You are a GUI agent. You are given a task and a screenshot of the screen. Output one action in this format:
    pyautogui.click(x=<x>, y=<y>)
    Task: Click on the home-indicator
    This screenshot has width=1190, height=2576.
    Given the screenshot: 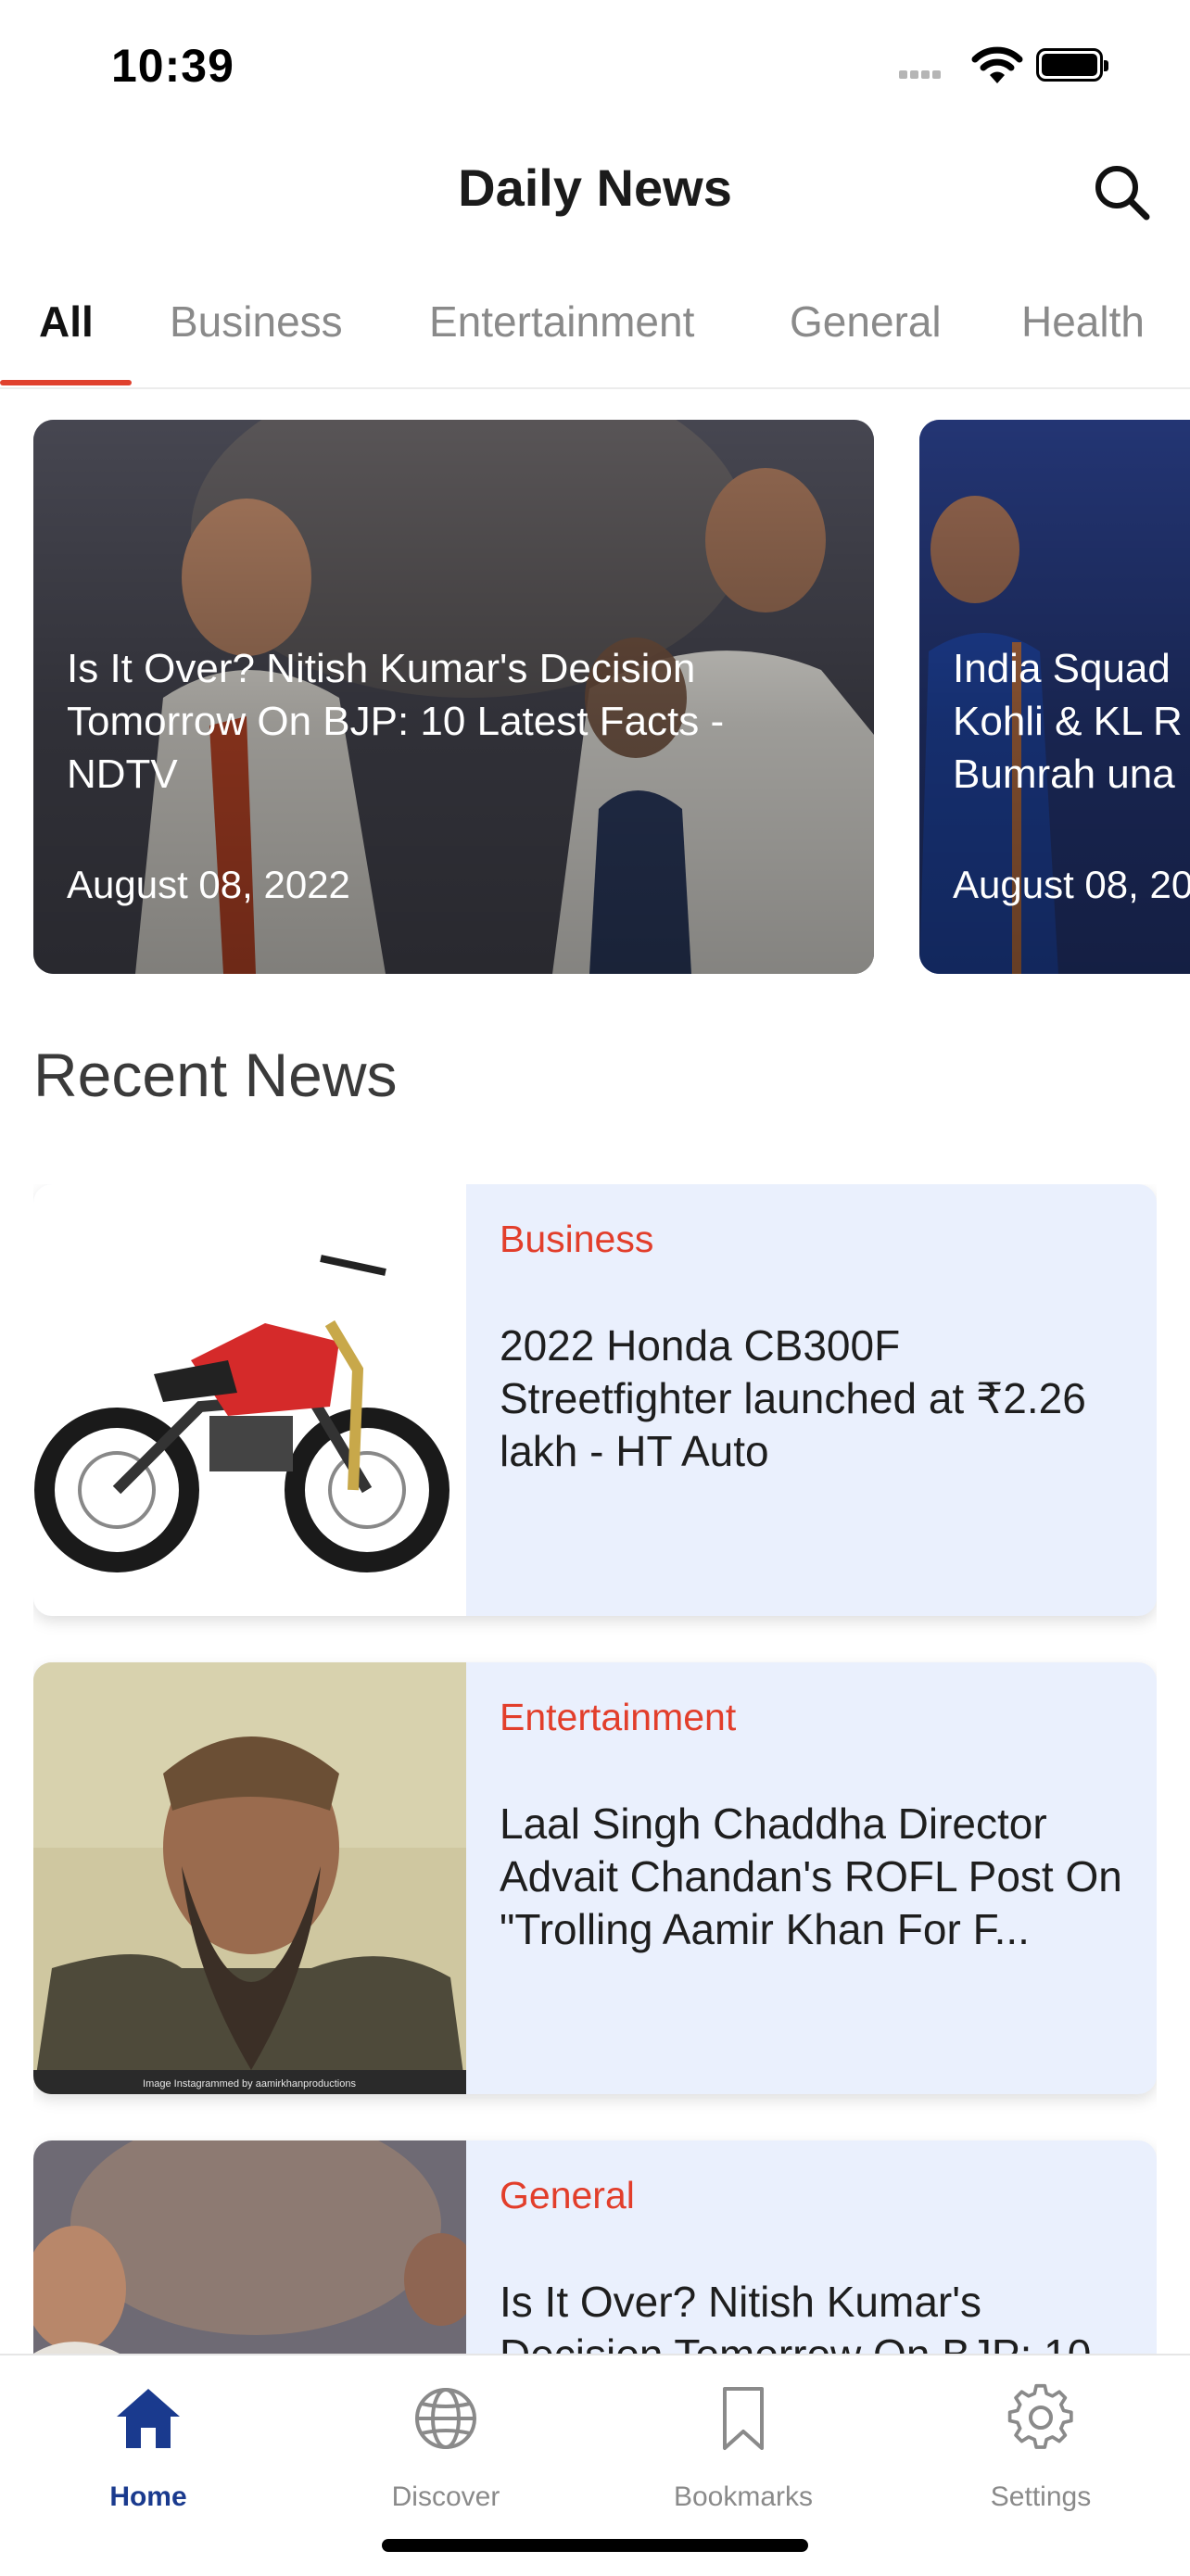 What is the action you would take?
    pyautogui.click(x=595, y=2545)
    